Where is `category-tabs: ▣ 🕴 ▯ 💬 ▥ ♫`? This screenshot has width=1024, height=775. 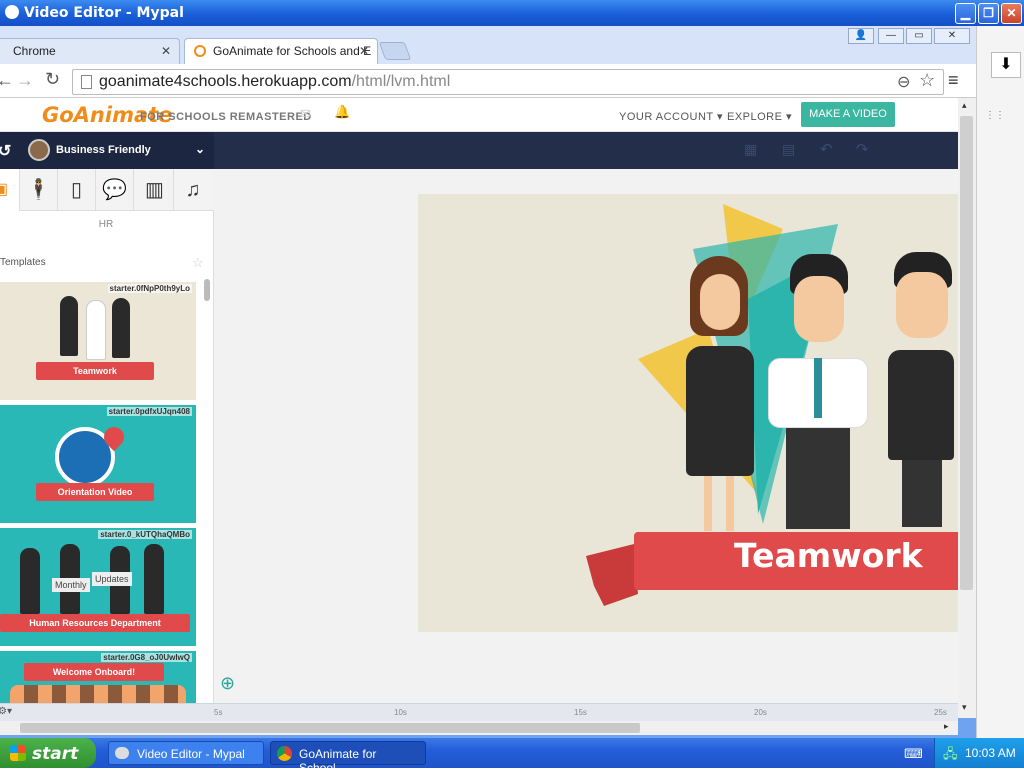
category-tabs: ▣ 🕴 ▯ 💬 ▥ ♫ is located at coordinates (107, 190).